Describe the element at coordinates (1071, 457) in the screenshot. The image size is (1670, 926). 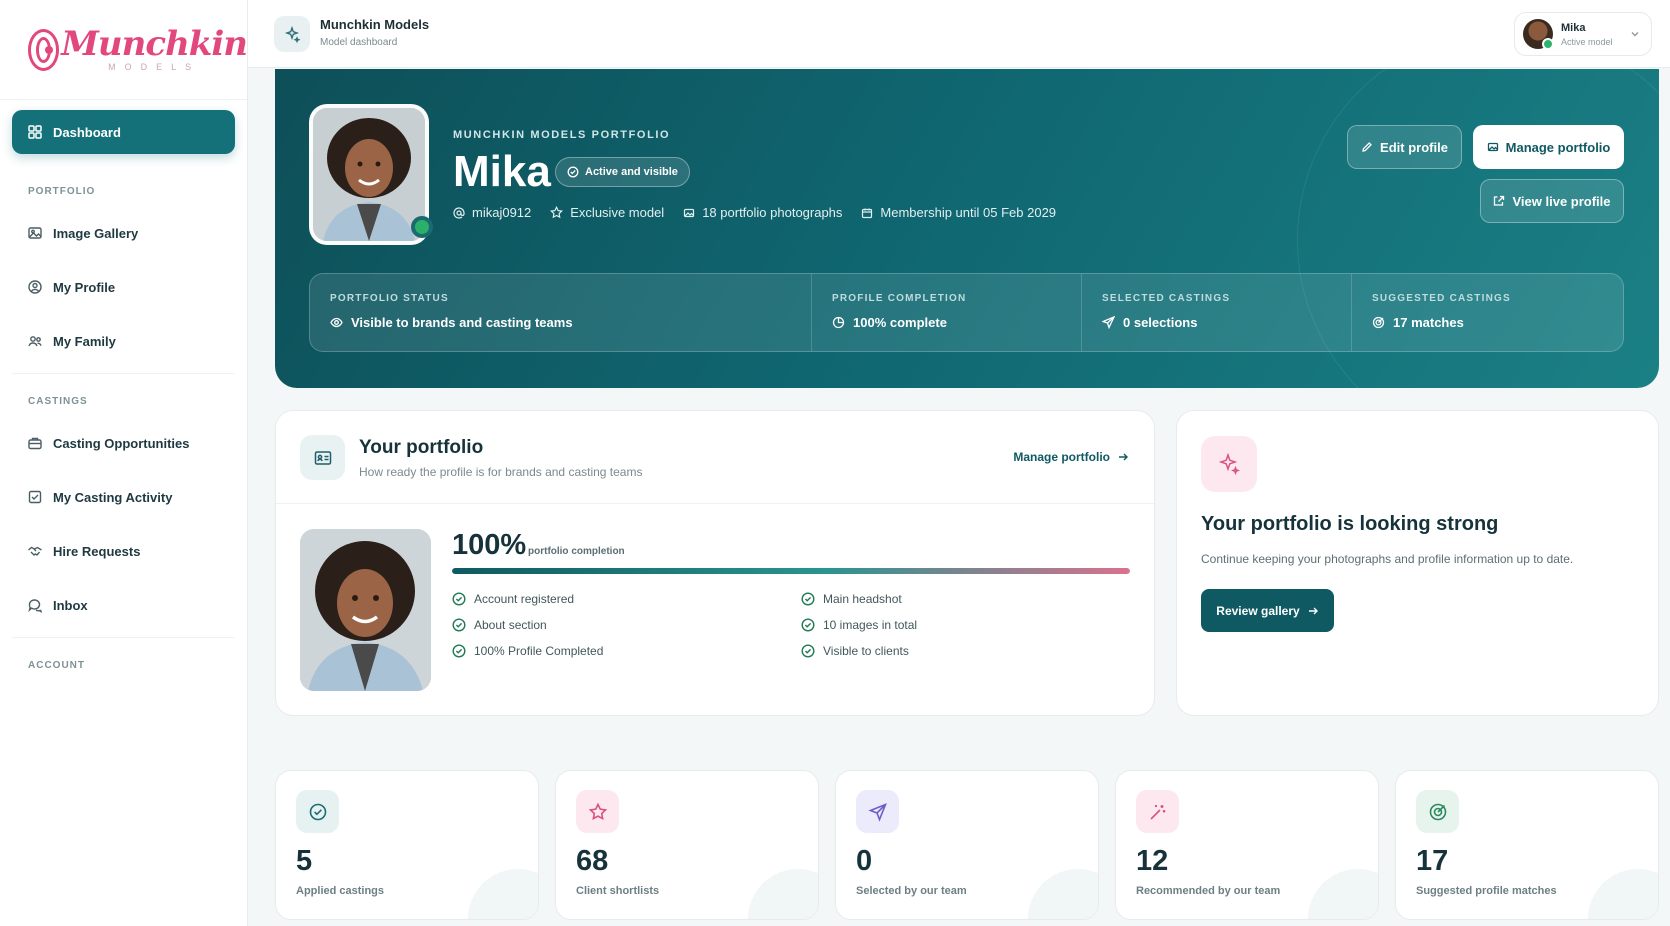
I see `manage-portfolio-link: Manage portfolio` at that location.